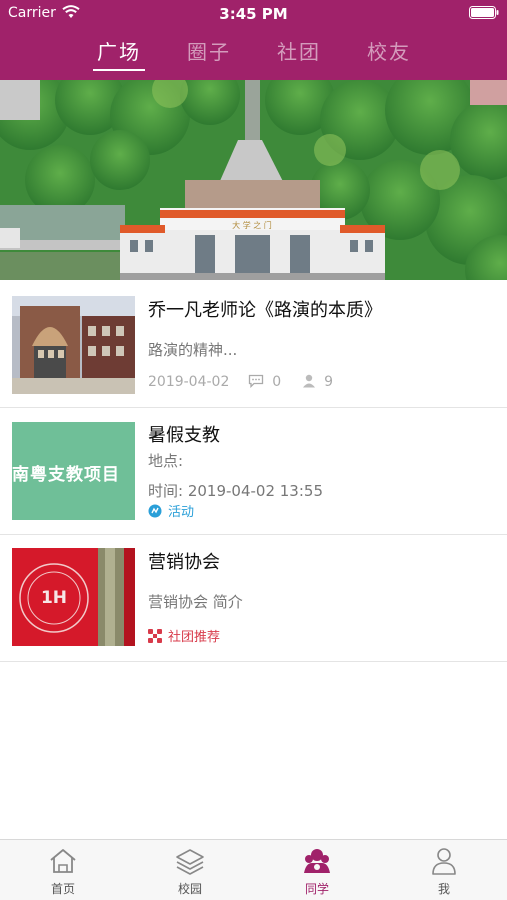 The height and width of the screenshot is (900, 507). What do you see at coordinates (189, 382) in the screenshot?
I see `lecture-date: 2019-04-02` at bounding box center [189, 382].